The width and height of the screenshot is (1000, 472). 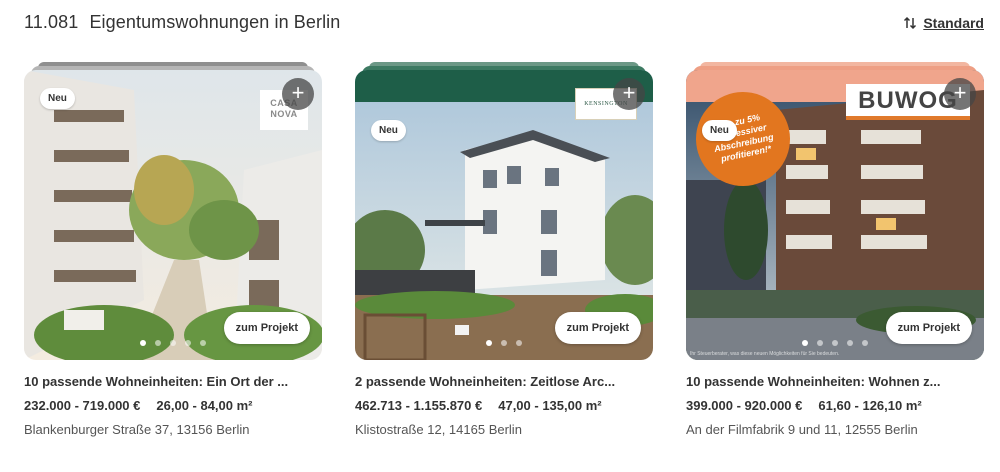 What do you see at coordinates (910, 23) in the screenshot?
I see `sort-arrows-icon` at bounding box center [910, 23].